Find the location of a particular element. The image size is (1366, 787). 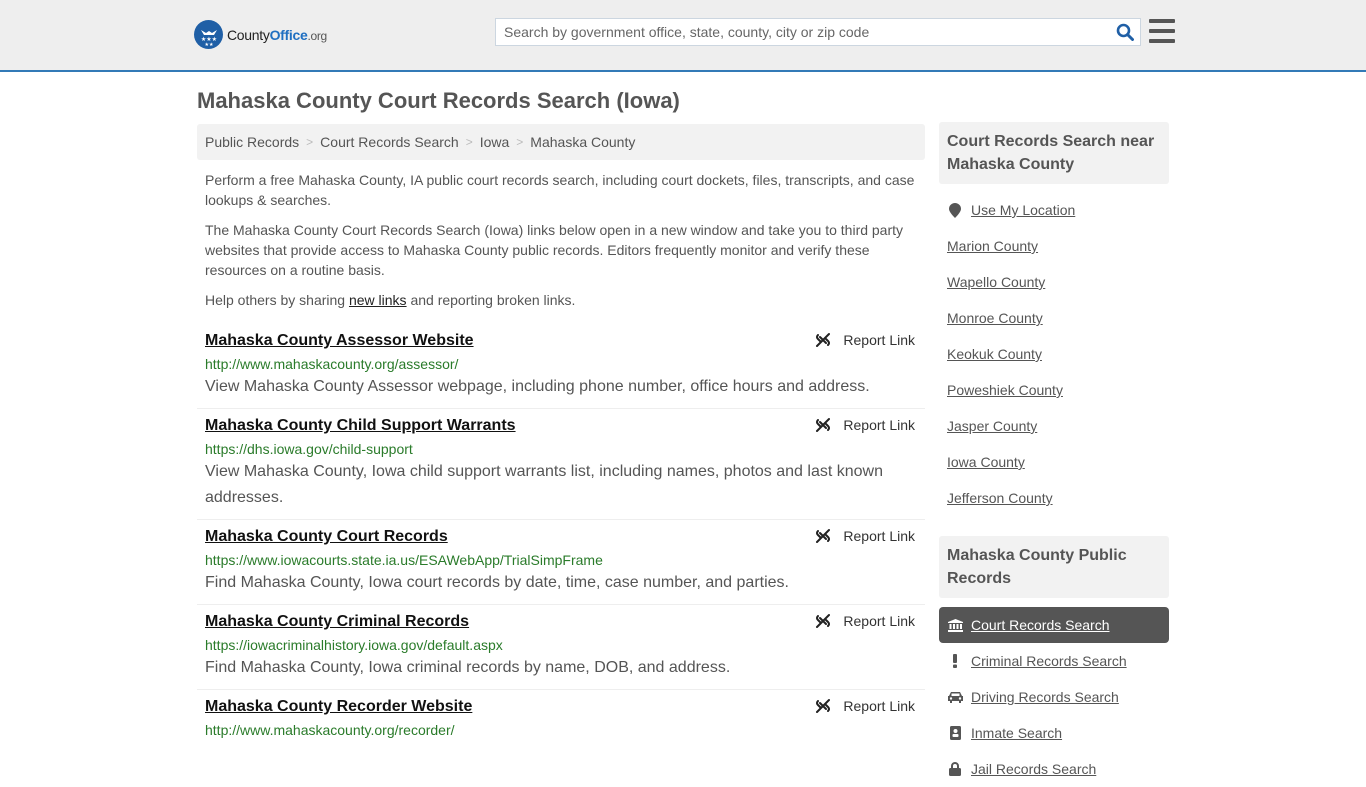

bank-icon is located at coordinates (955, 625).